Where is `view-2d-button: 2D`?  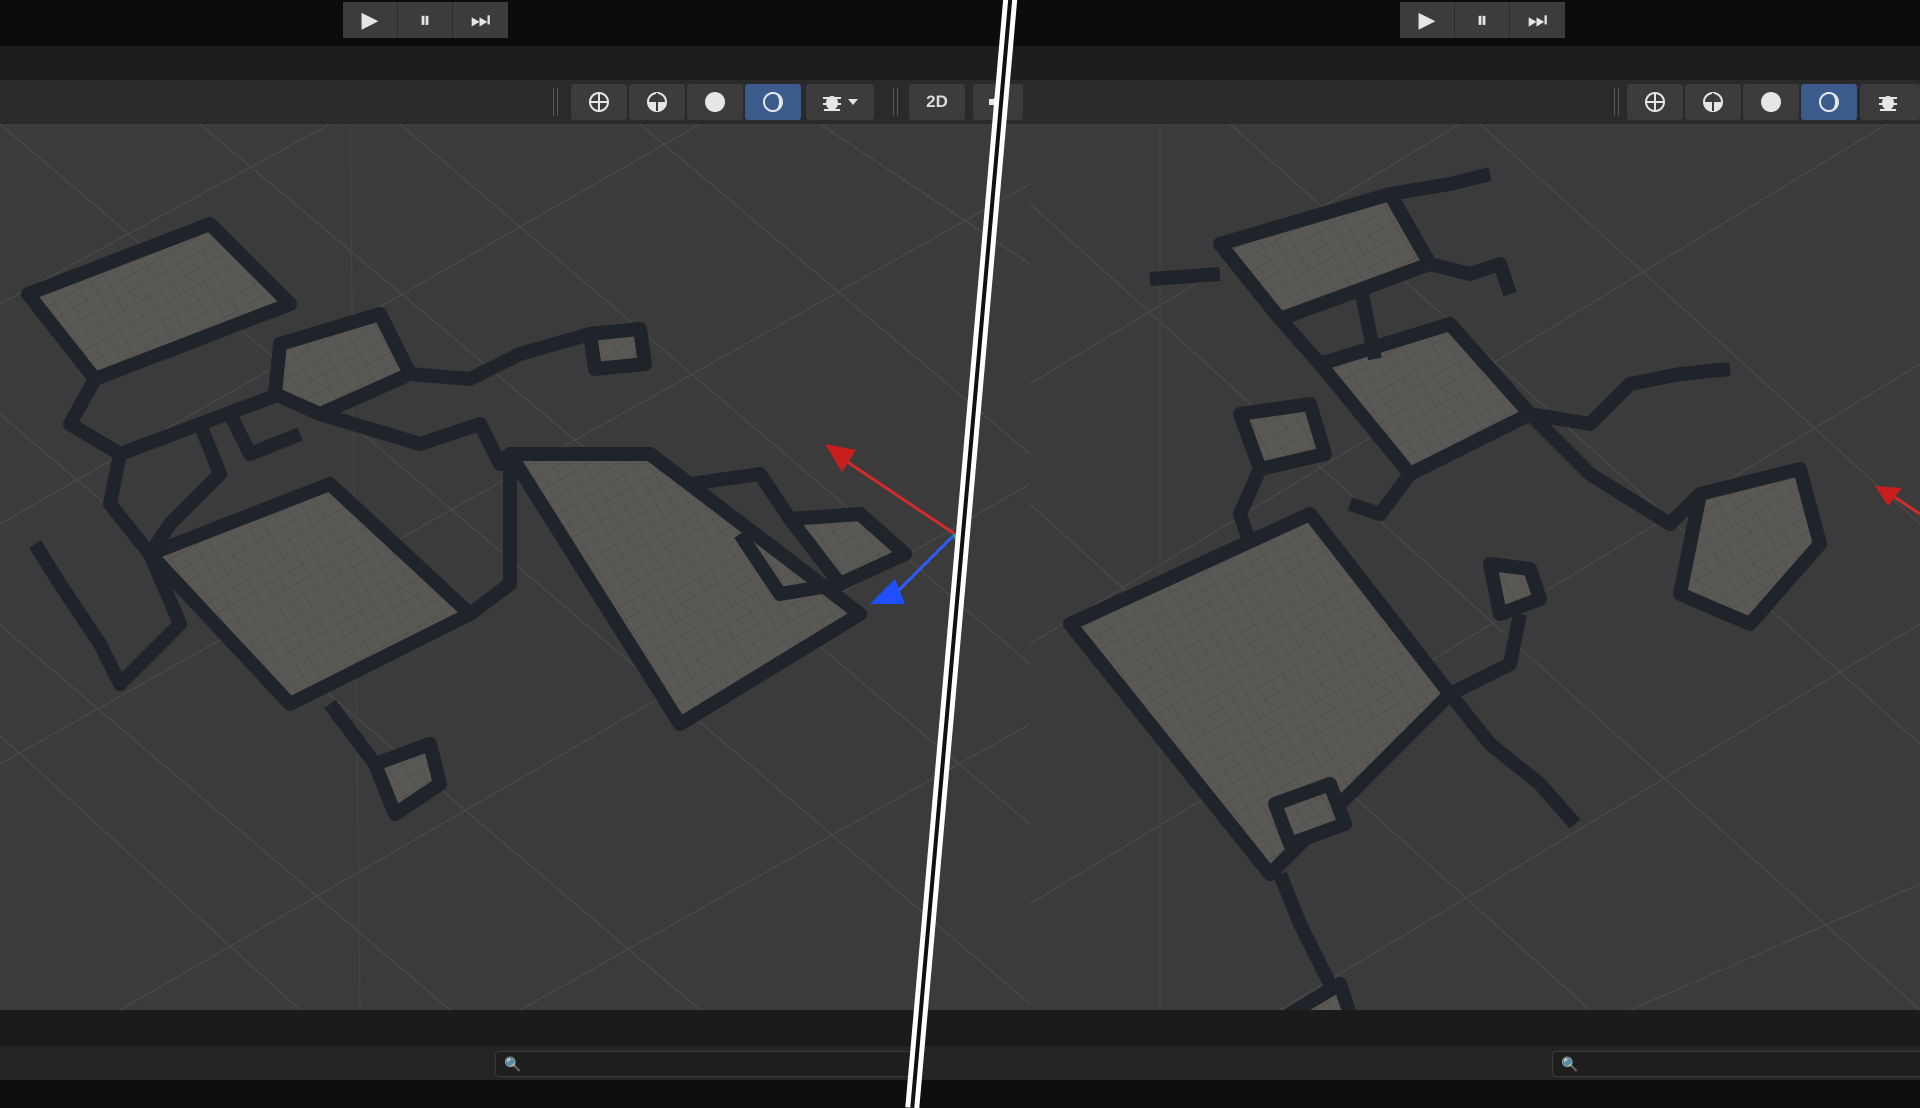 view-2d-button: 2D is located at coordinates (937, 102).